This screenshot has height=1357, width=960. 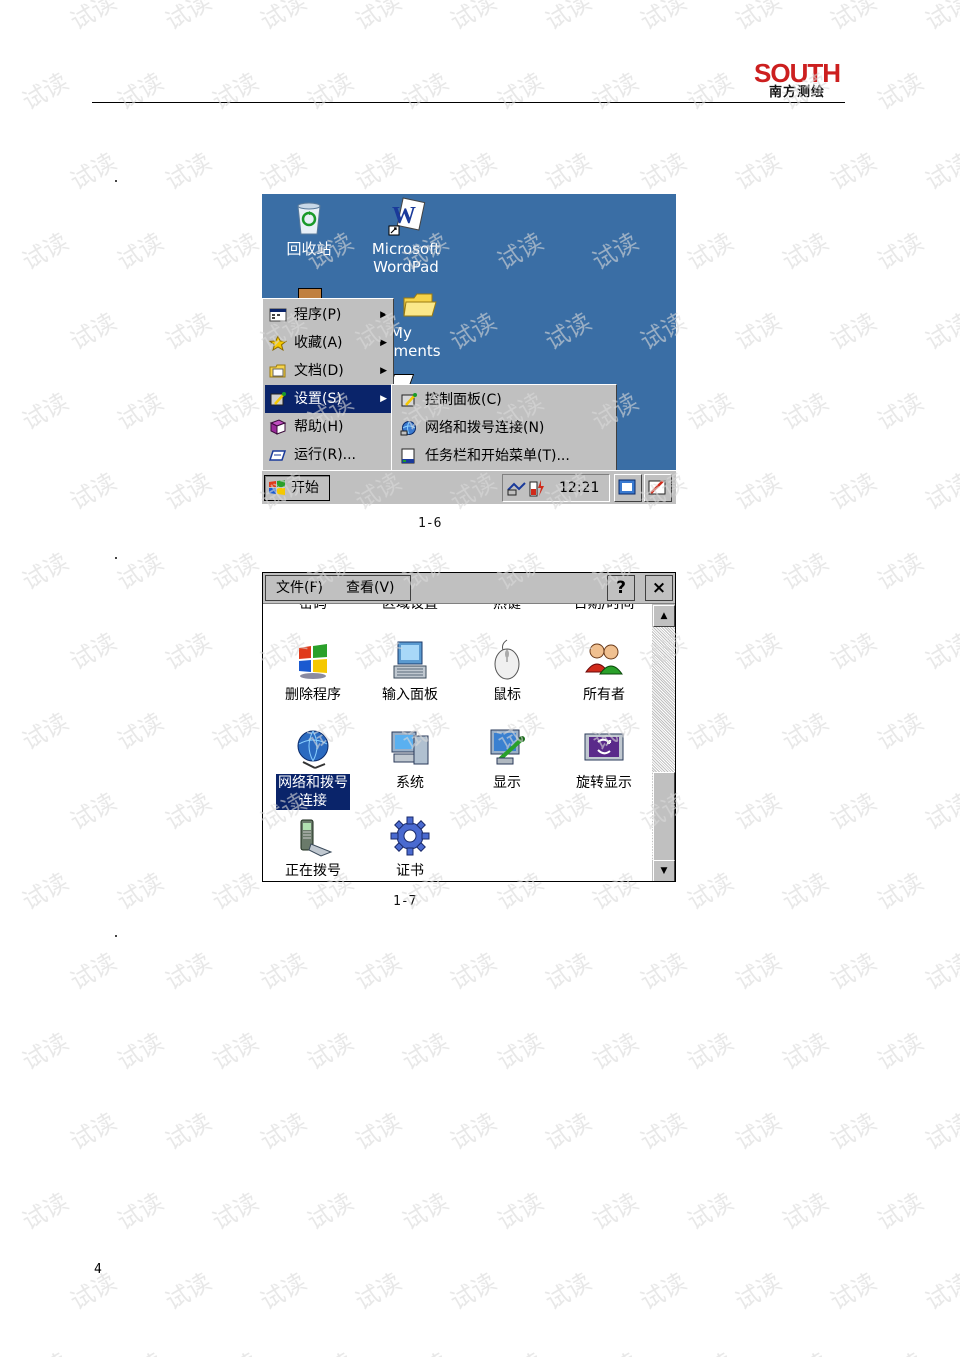 I want to click on logo-subtitle: 南方测绘, so click(x=796, y=92).